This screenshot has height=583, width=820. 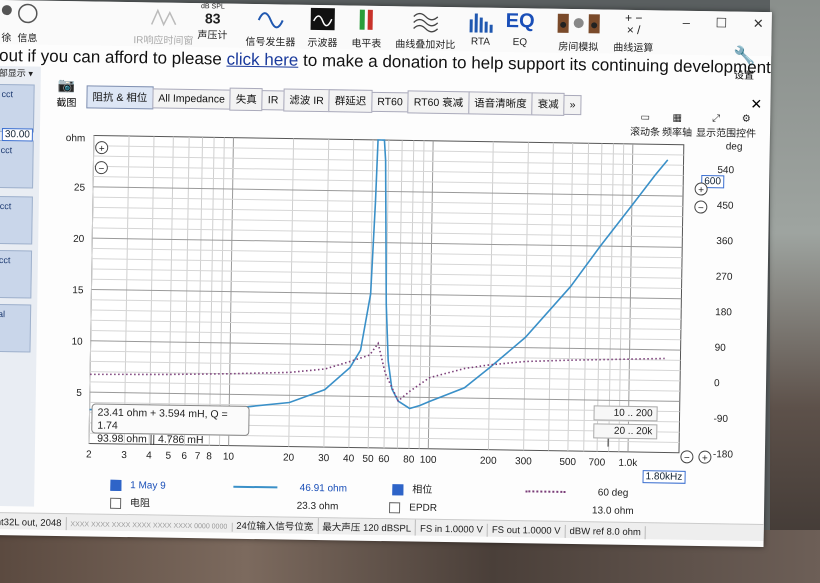 What do you see at coordinates (16, 73) in the screenshot?
I see `sidebar-dropdown: 部显示 ▾` at bounding box center [16, 73].